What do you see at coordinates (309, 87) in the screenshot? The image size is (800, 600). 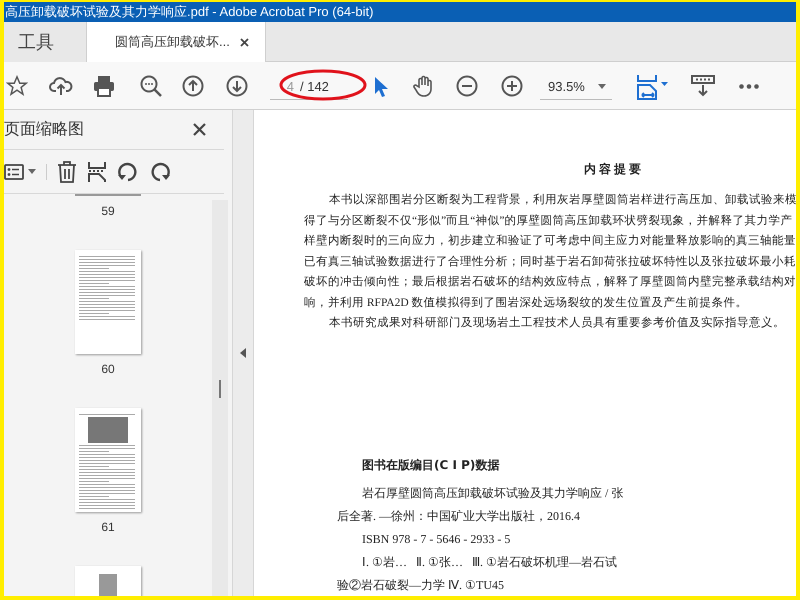 I see `page-number-field: 4 / 142` at bounding box center [309, 87].